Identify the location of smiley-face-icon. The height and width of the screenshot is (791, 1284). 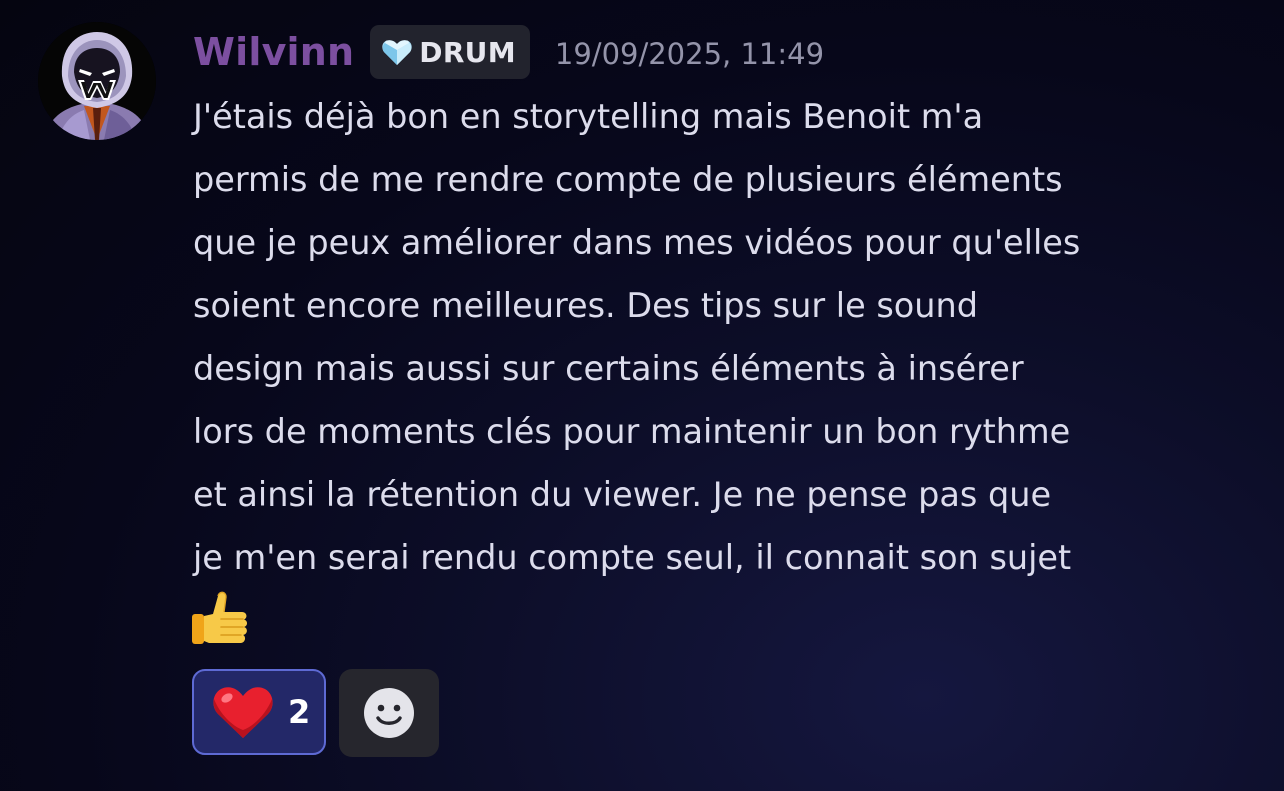
(389, 713).